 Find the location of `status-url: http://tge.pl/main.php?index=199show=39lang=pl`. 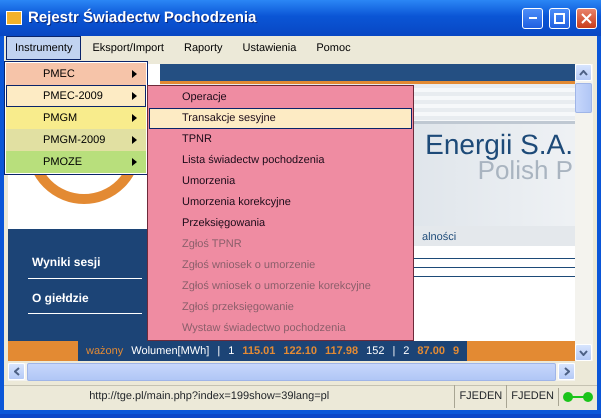

status-url: http://tge.pl/main.php?index=199show=39lang=pl is located at coordinates (209, 396).